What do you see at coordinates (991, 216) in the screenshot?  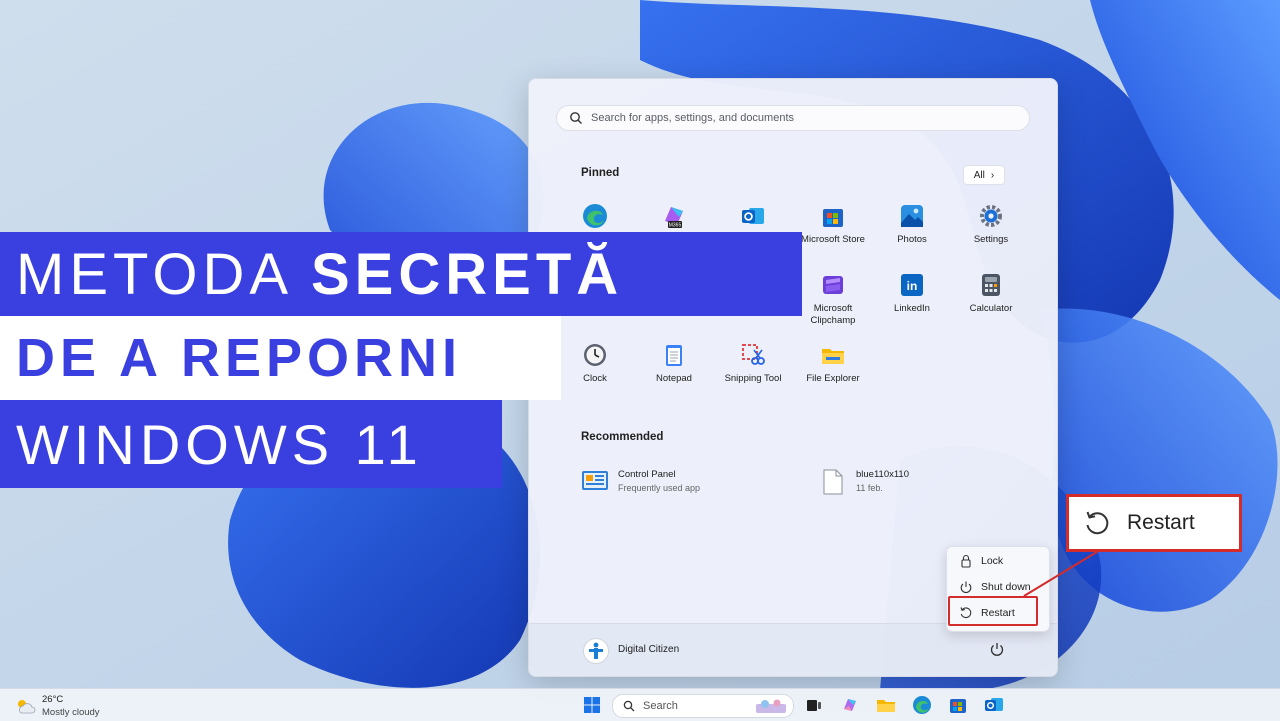 I see `settings-icon` at bounding box center [991, 216].